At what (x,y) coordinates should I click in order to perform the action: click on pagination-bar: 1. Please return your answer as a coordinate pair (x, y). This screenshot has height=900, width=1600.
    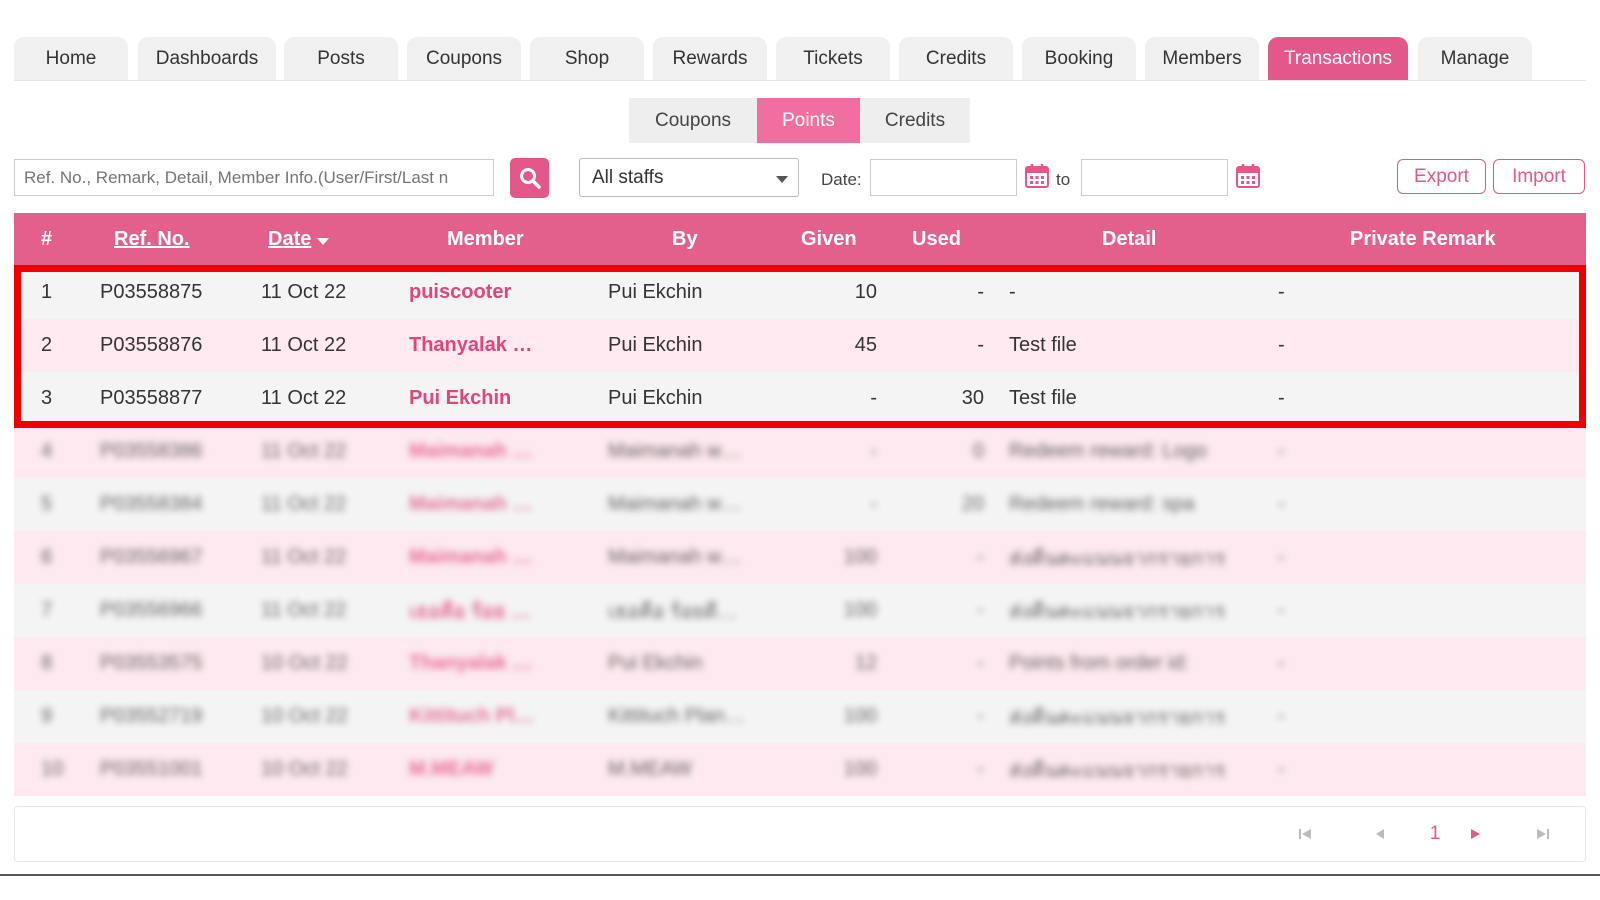
    Looking at the image, I should click on (800, 834).